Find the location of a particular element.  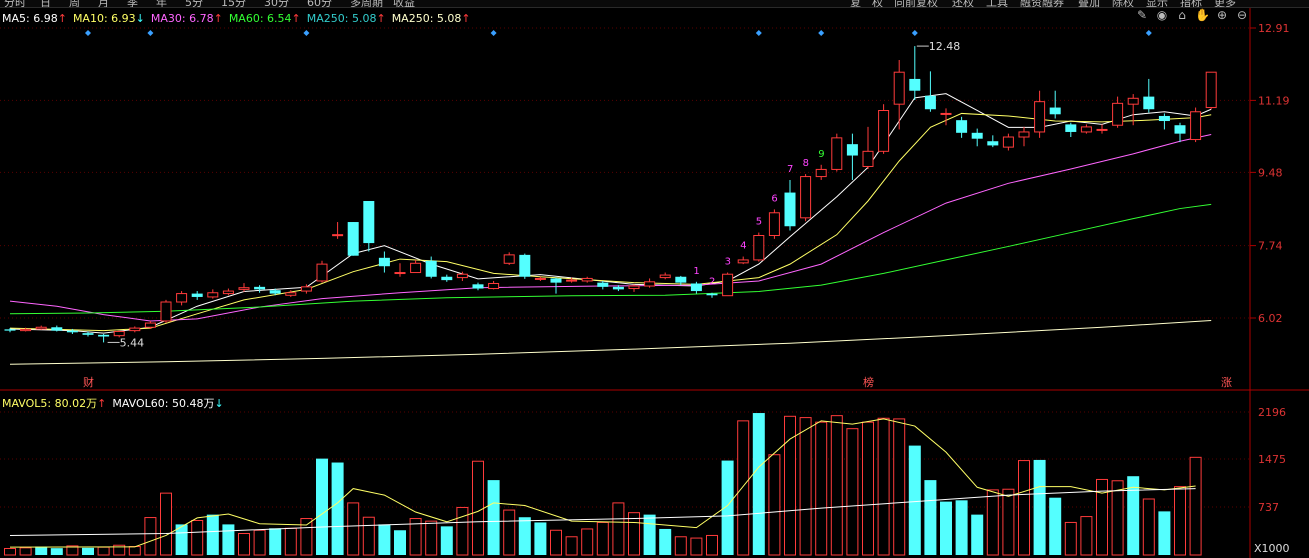

volume-unit-label: X1000 is located at coordinates (1272, 548).